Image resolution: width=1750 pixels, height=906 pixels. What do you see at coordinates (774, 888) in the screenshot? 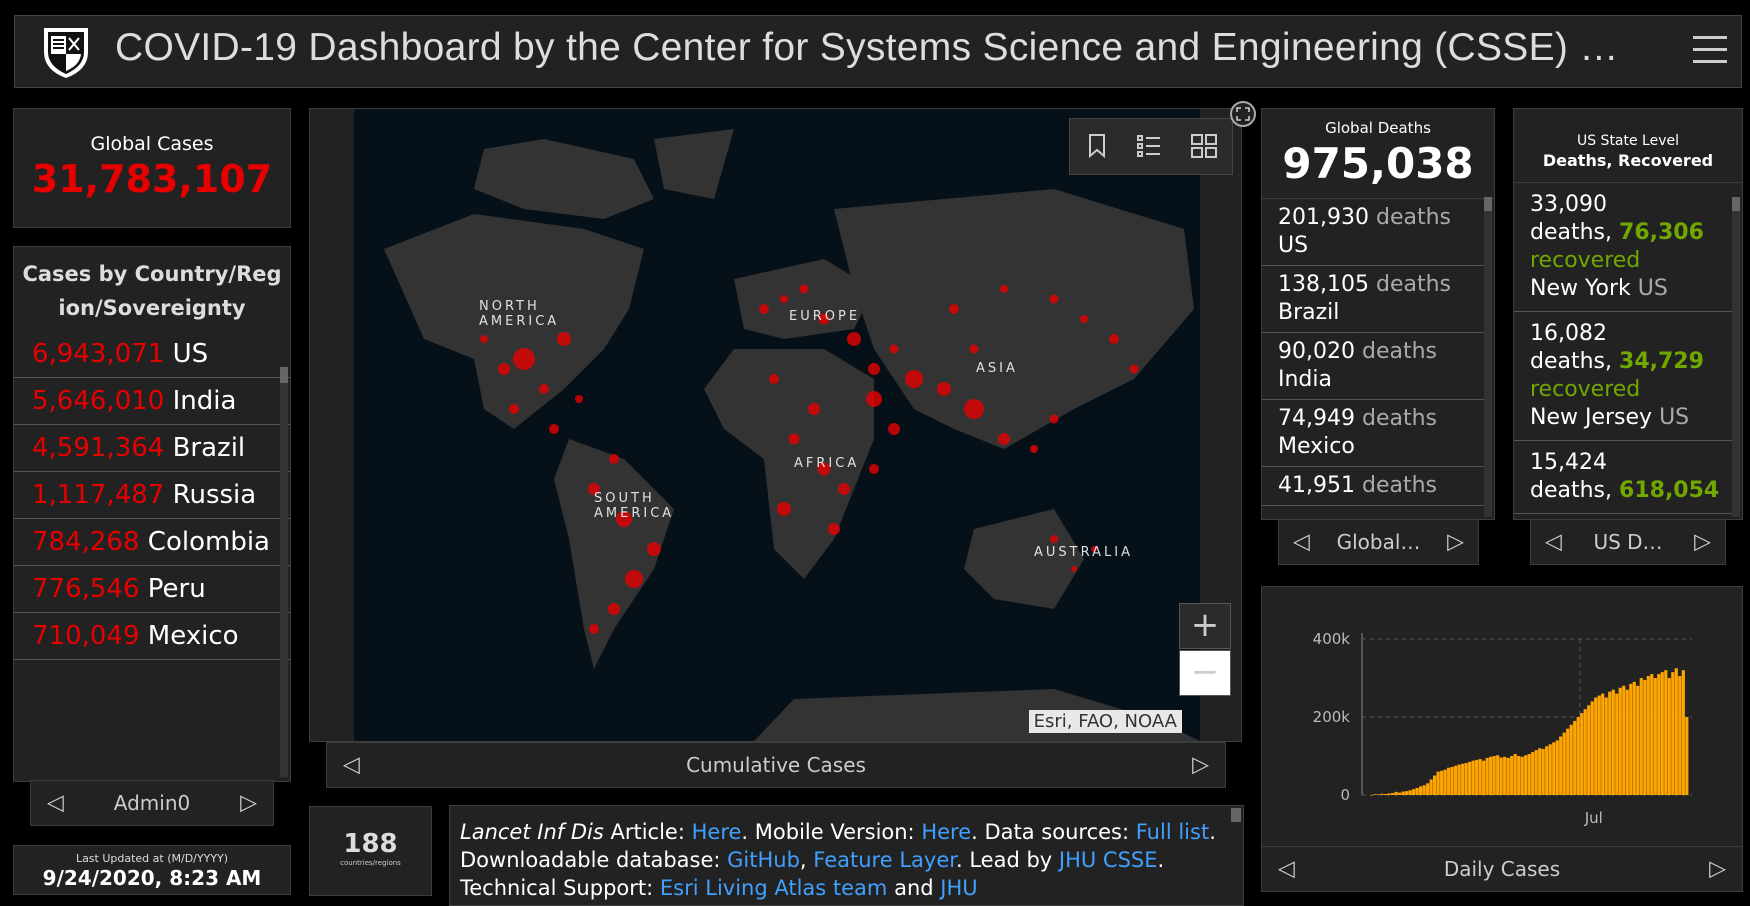
I see `esri-team-link: Esri Living Atlas team` at bounding box center [774, 888].